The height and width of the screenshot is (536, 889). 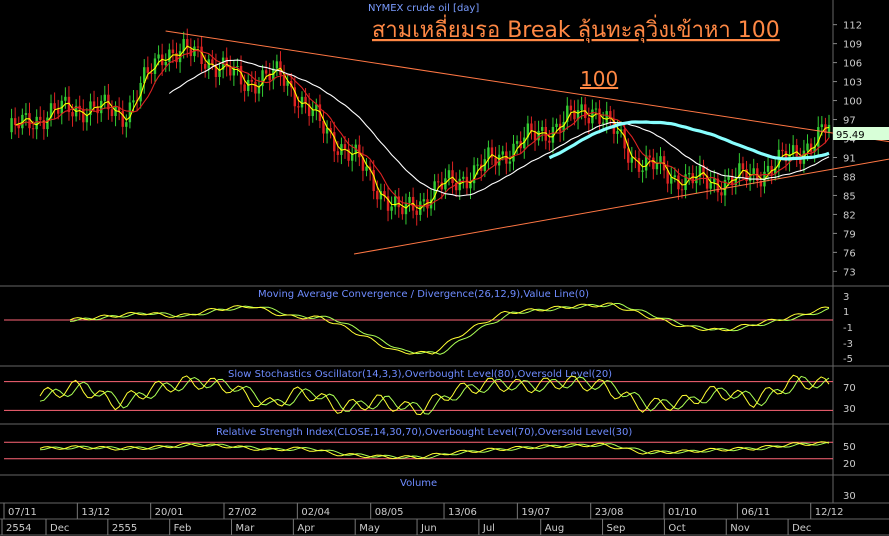 I want to click on month-label: Apr, so click(x=306, y=528).